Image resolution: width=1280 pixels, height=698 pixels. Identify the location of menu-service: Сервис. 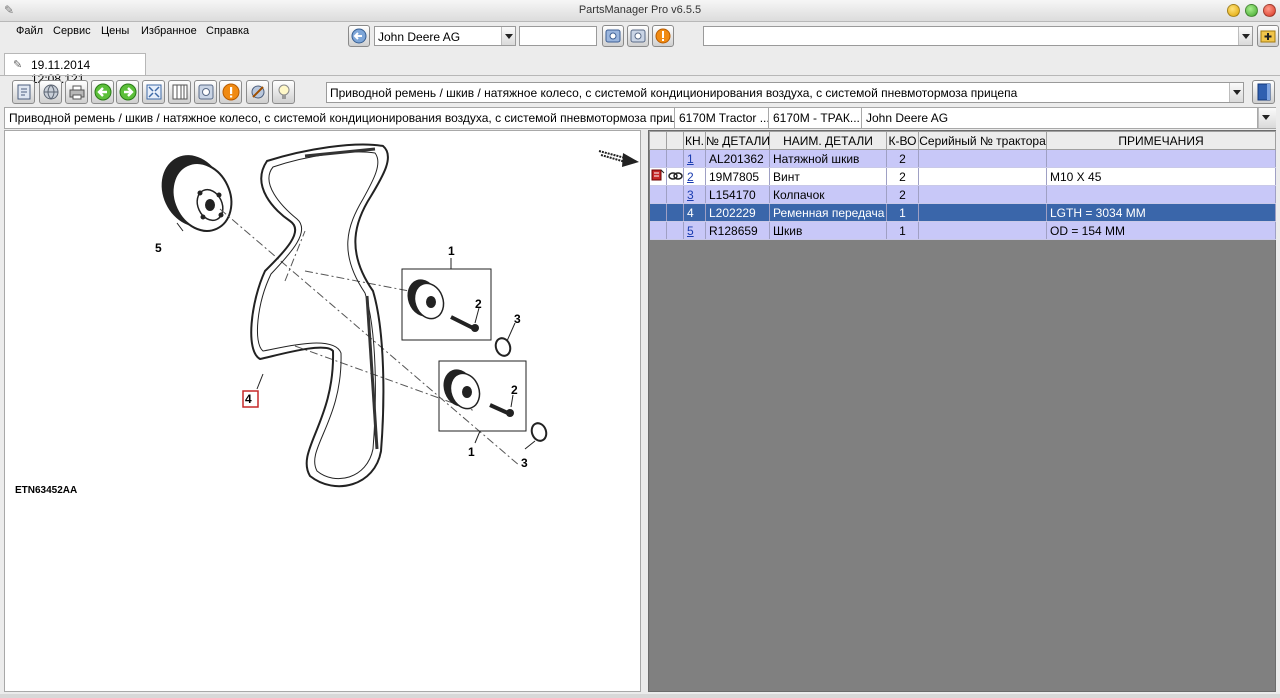
(72, 31).